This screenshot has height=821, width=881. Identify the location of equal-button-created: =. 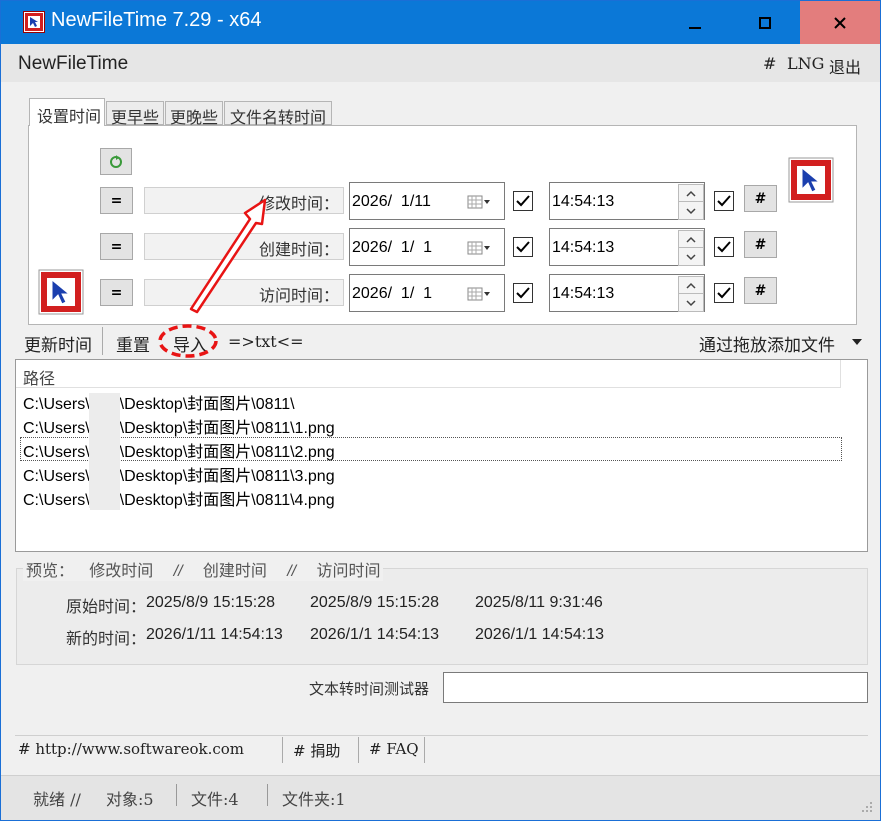
(116, 246).